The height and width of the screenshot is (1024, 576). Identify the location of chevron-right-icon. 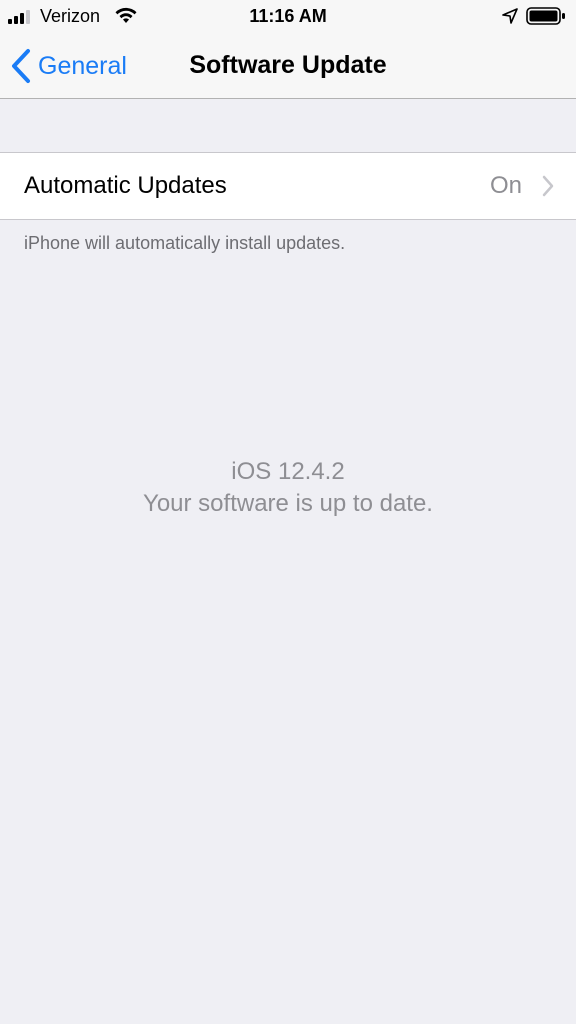
(548, 186).